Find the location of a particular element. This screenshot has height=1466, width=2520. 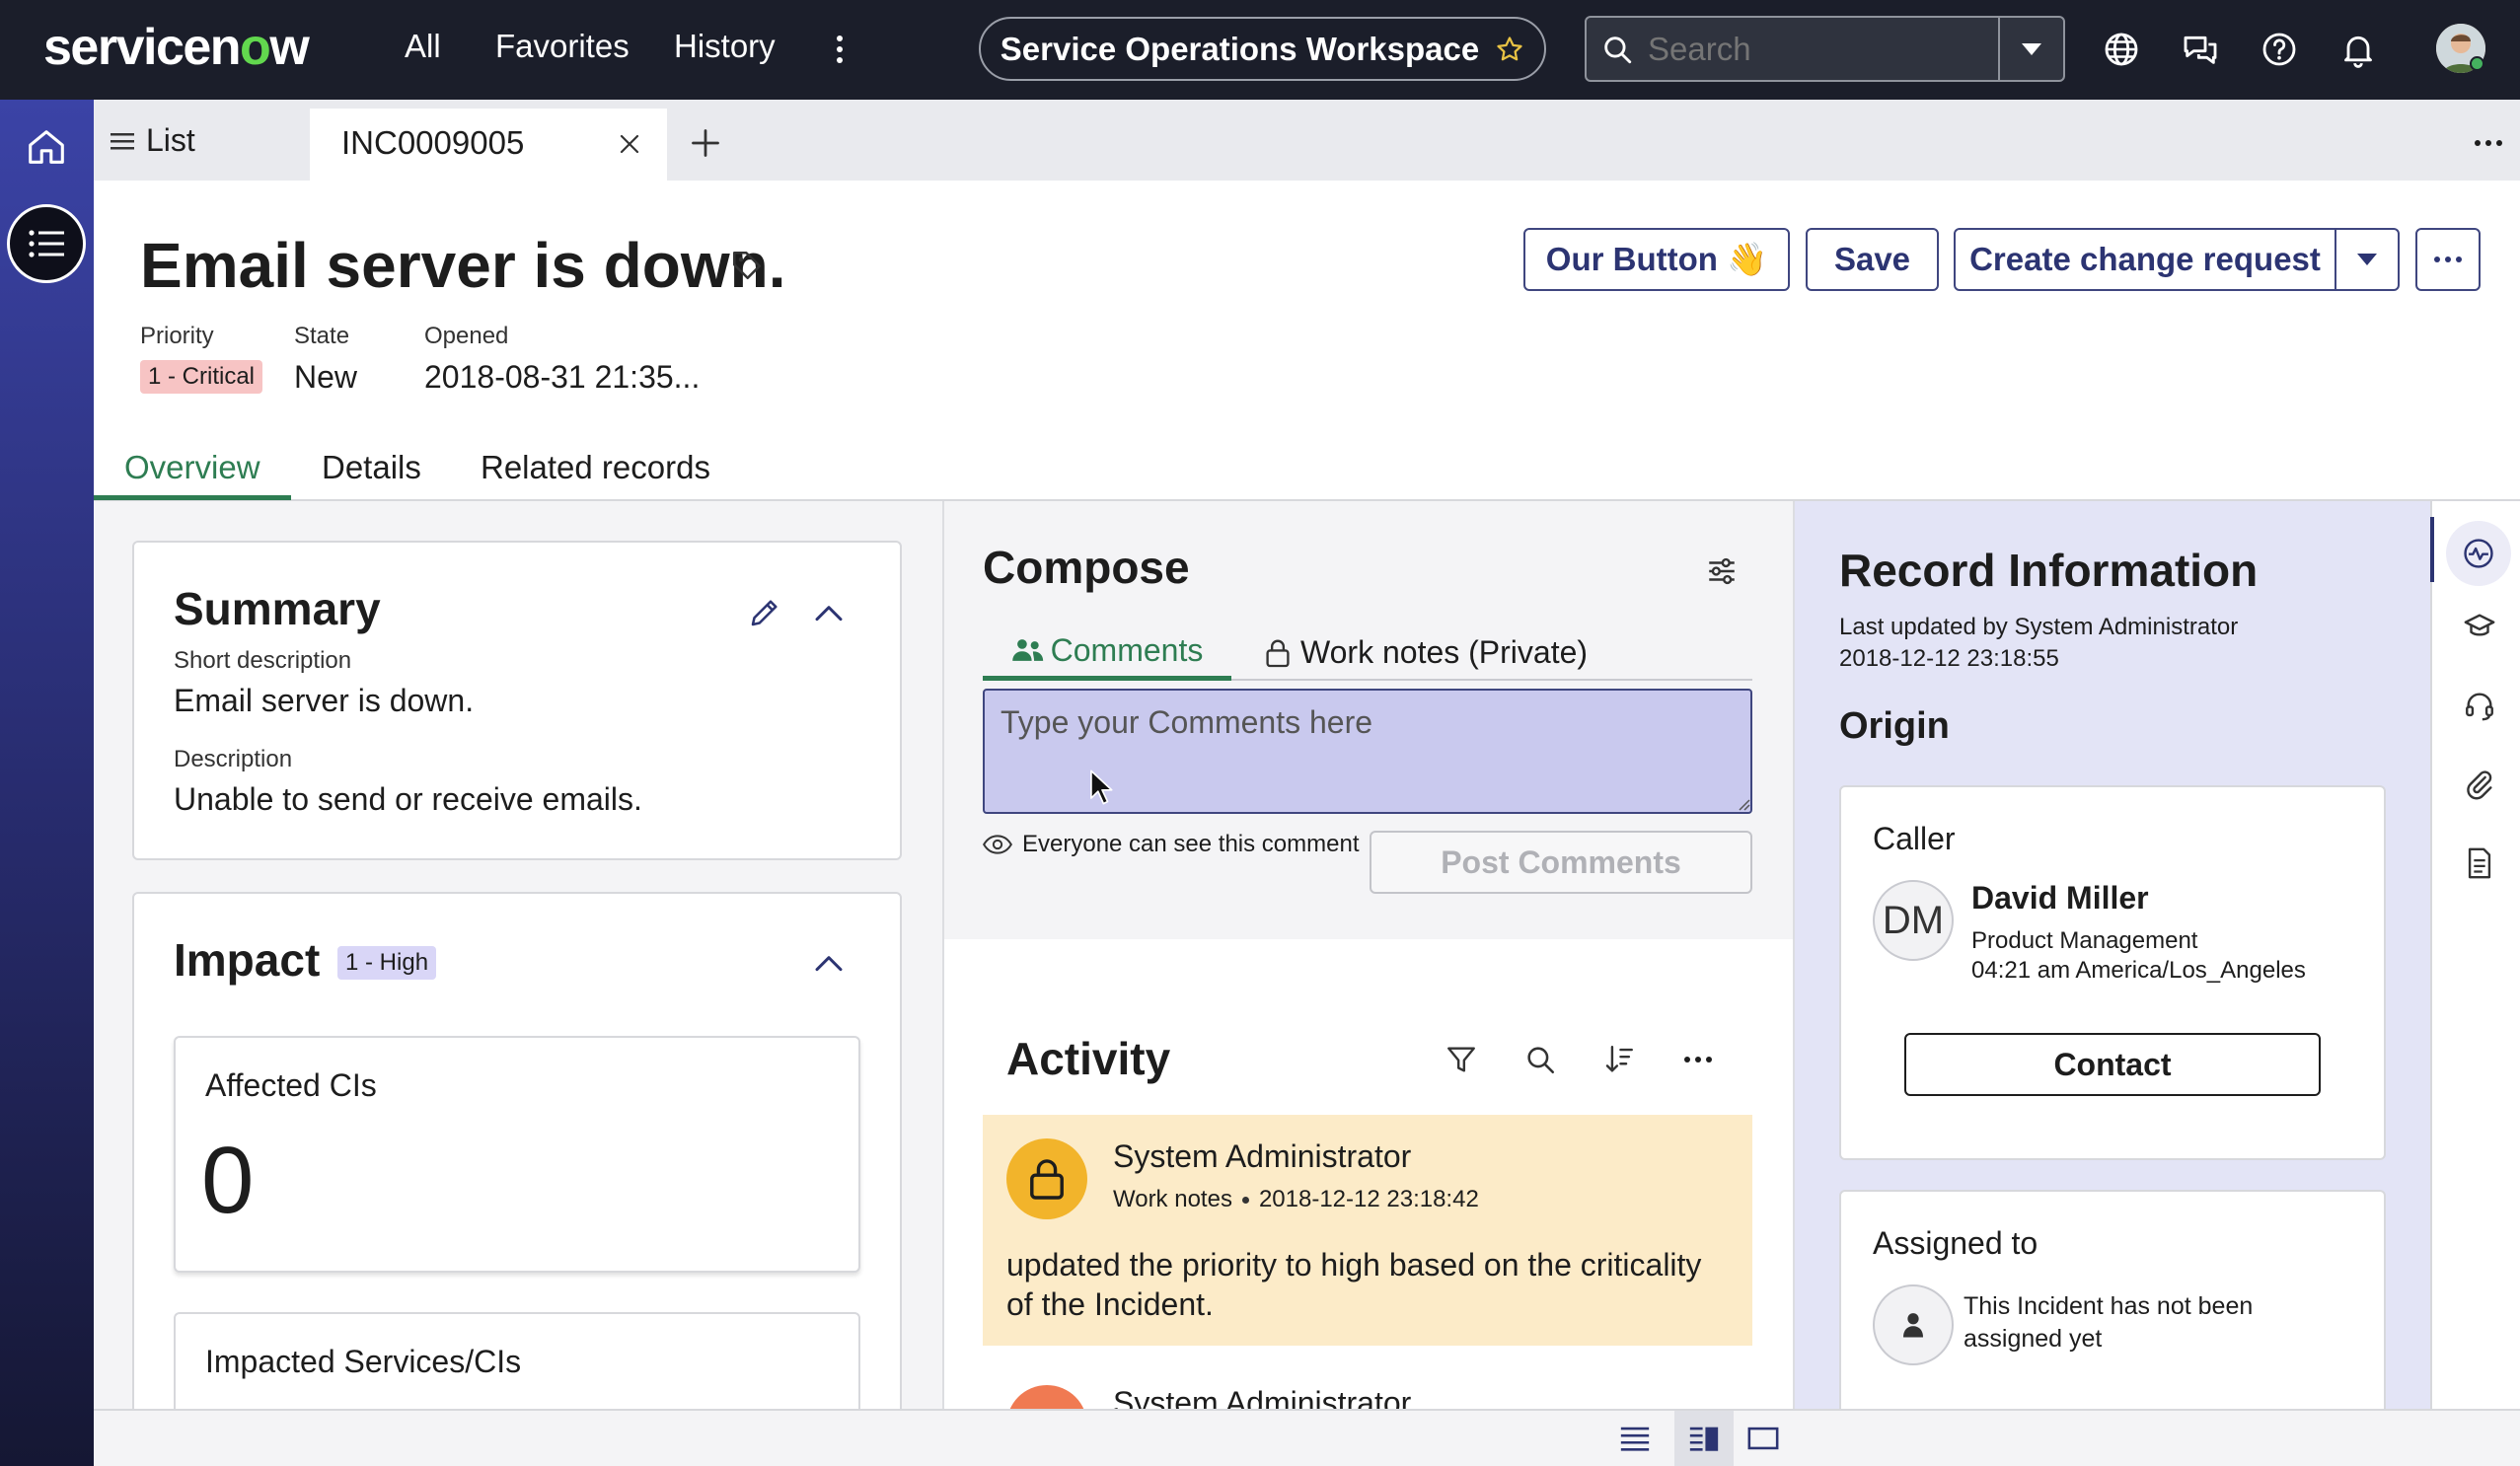

last-updated-at: 2018-12-12 23:18:55 is located at coordinates (1949, 658).